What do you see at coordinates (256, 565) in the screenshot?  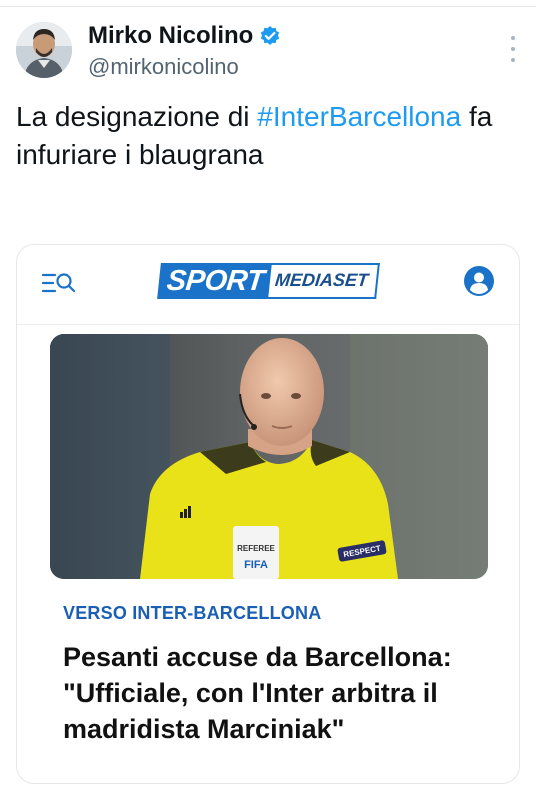 I see `badge-fifa-text: FIFA` at bounding box center [256, 565].